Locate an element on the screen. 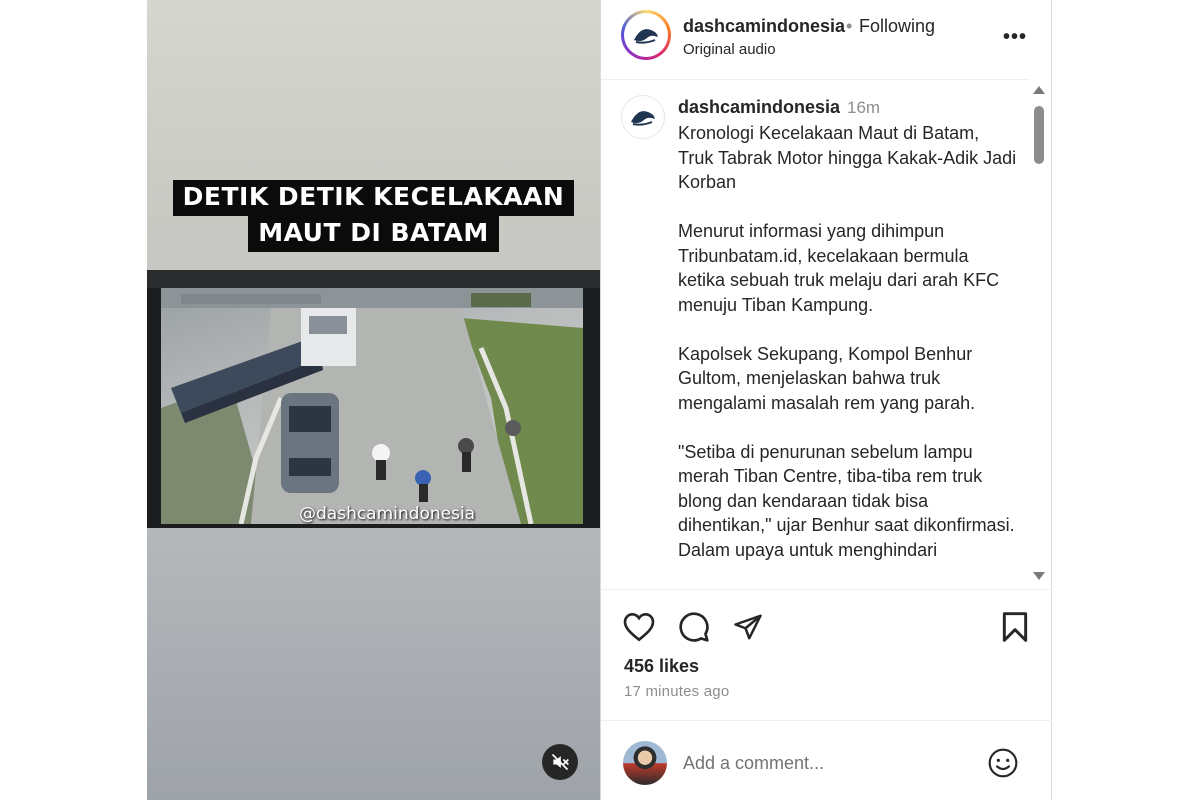 The height and width of the screenshot is (800, 1200). share-button is located at coordinates (748, 627).